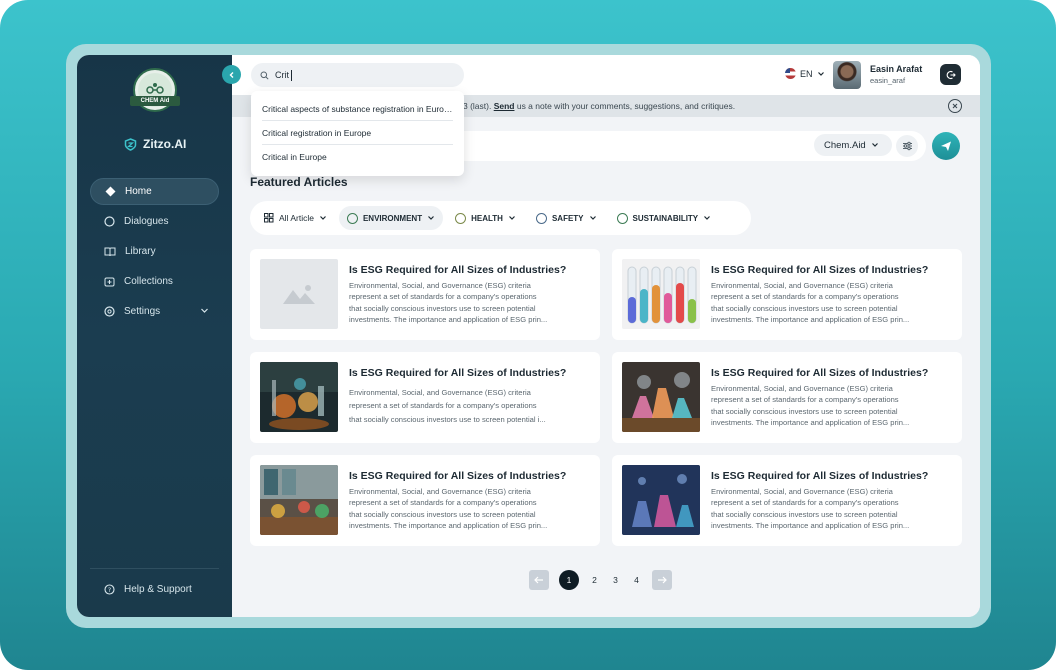 The width and height of the screenshot is (1056, 670). I want to click on user-name: Easin Arafat, so click(896, 69).